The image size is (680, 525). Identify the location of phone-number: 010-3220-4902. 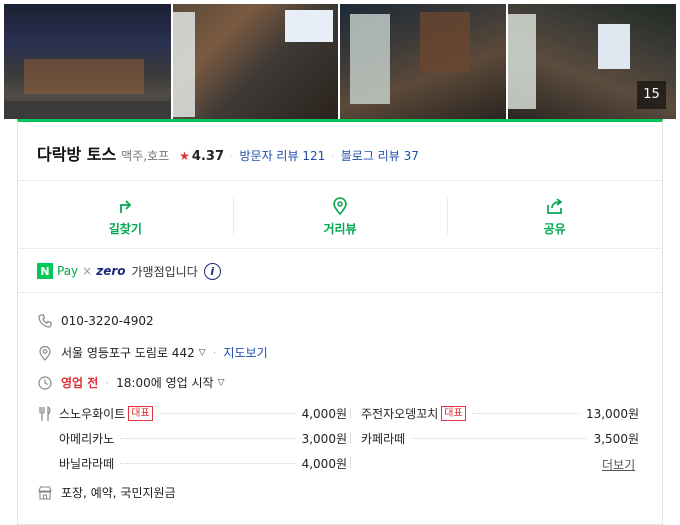
(107, 321).